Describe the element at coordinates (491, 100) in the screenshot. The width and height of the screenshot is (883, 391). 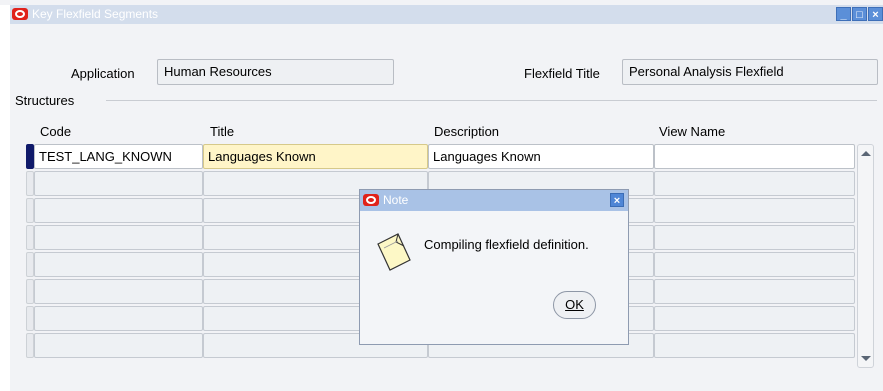
I see `structures-divider` at that location.